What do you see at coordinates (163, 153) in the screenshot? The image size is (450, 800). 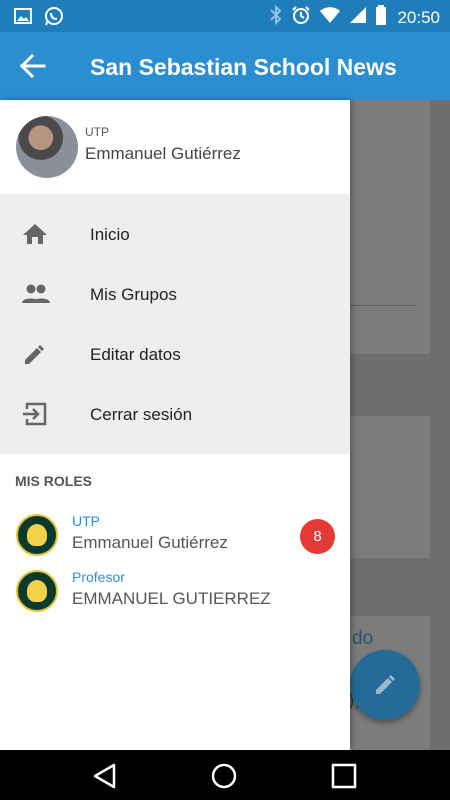 I see `profile-name: Emmanuel Gutiérrez` at bounding box center [163, 153].